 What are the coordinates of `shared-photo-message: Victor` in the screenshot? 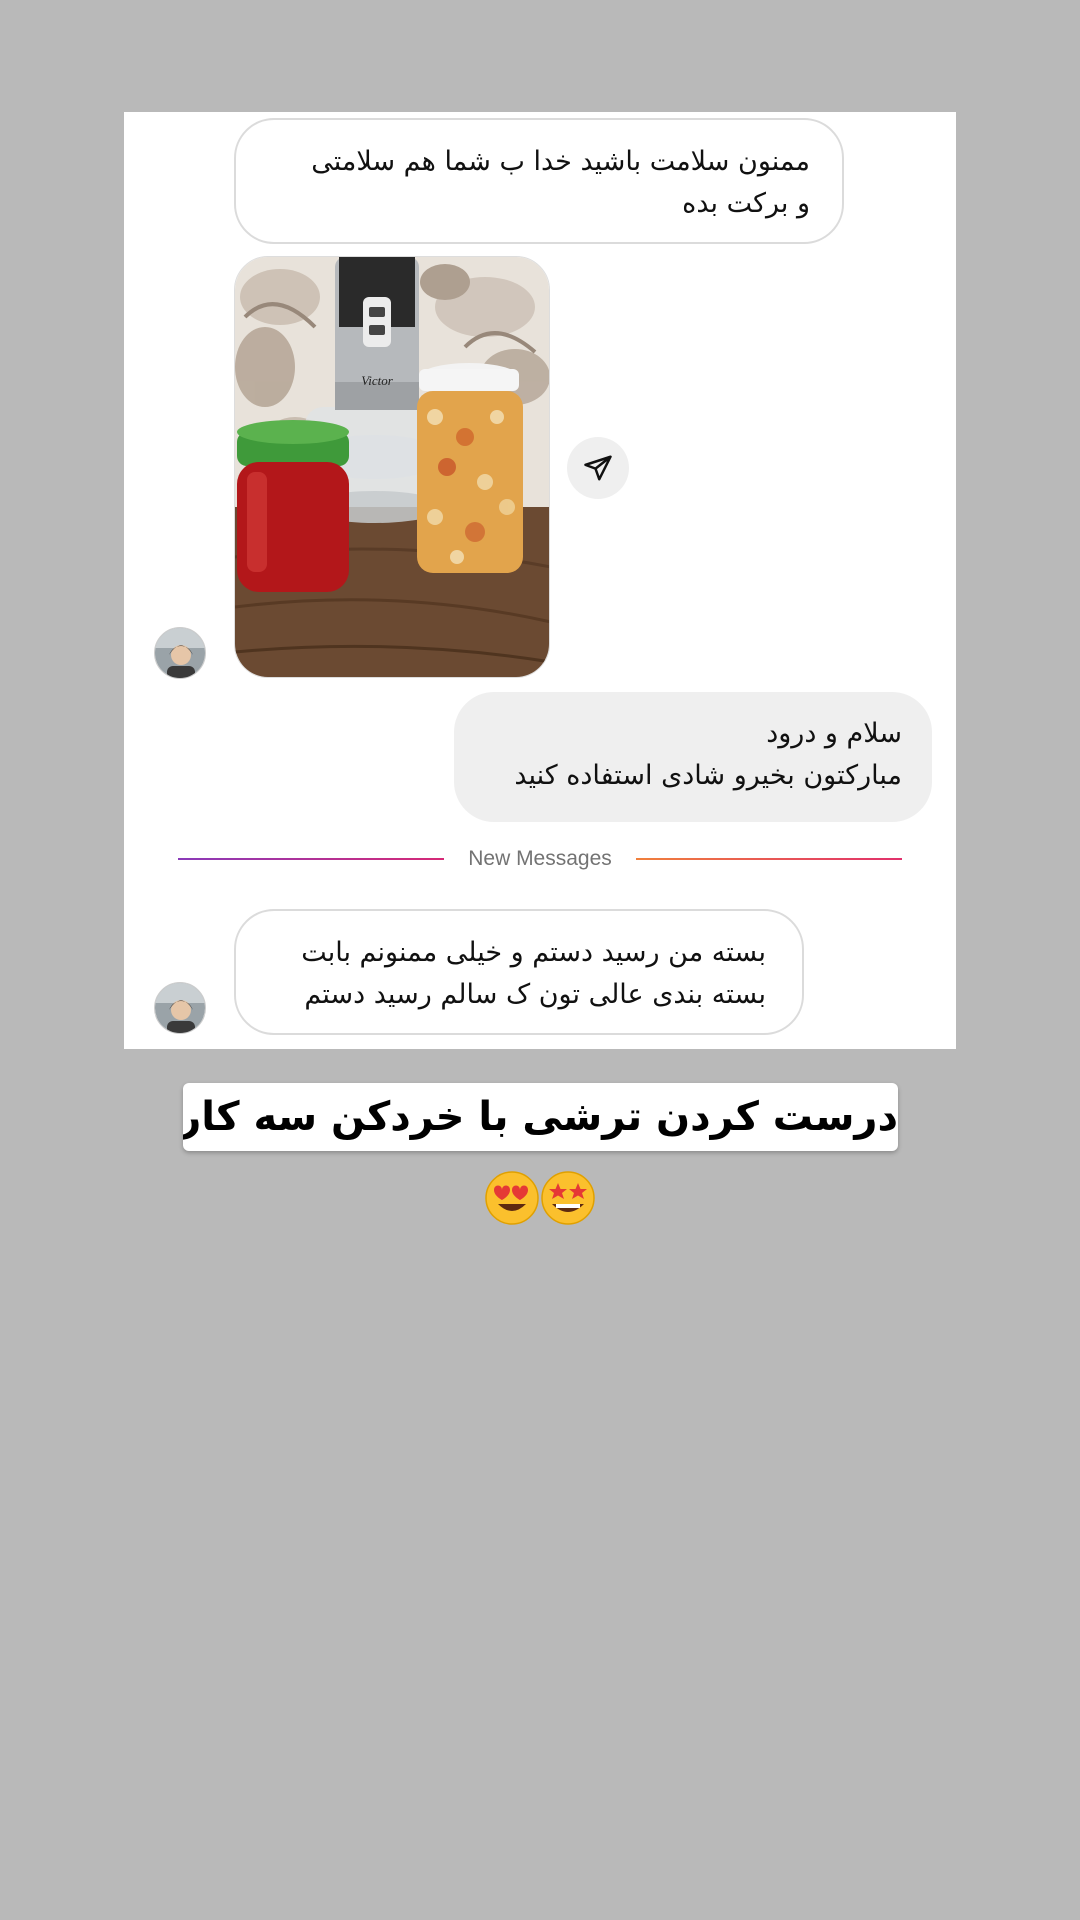 It's located at (392, 467).